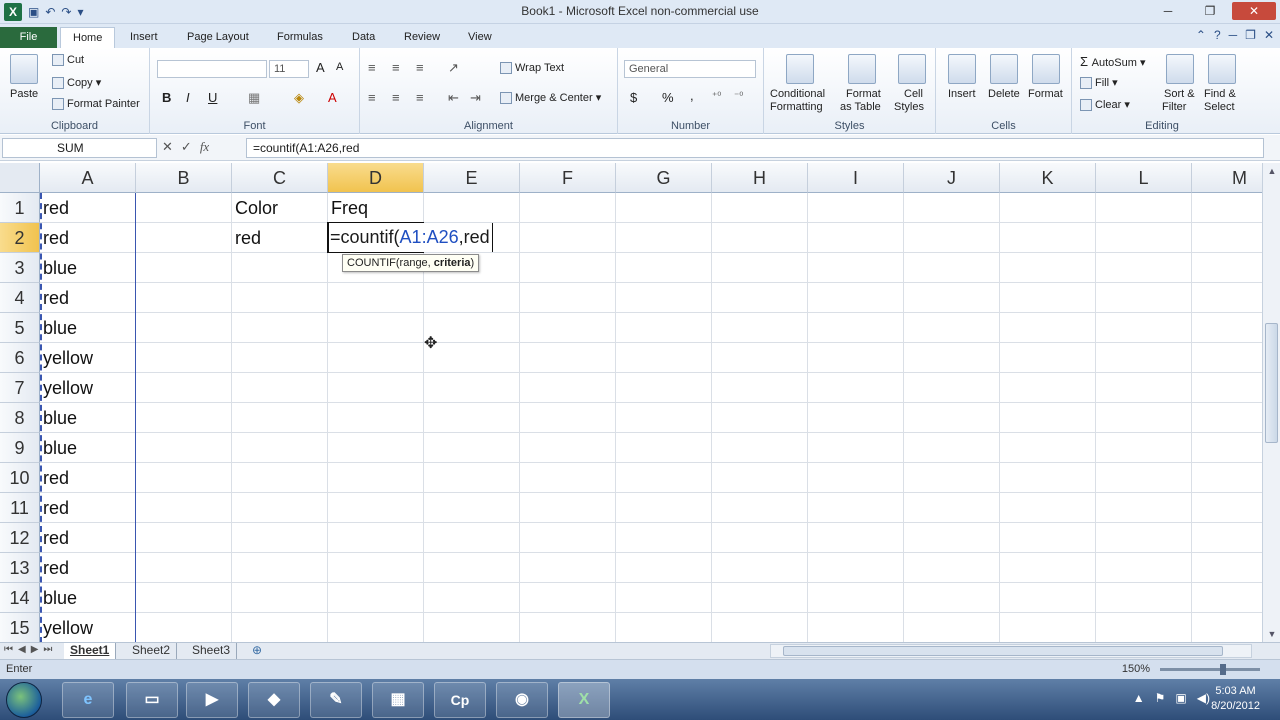  Describe the element at coordinates (1271, 383) in the screenshot. I see `vertical-scroll-thumb` at that location.